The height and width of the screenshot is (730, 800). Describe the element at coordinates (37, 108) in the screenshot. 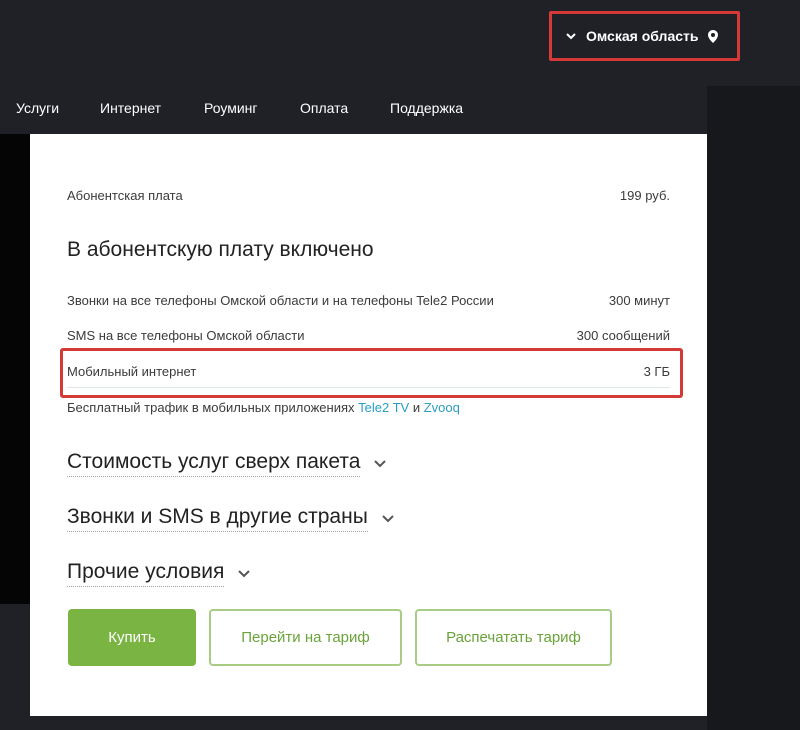

I see `nav-item-services: Услуги` at that location.